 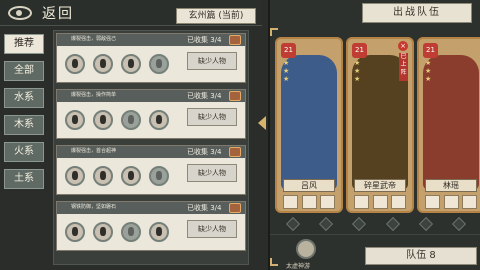 What do you see at coordinates (306, 249) in the screenshot?
I see `character-avatar-icon` at bounding box center [306, 249].